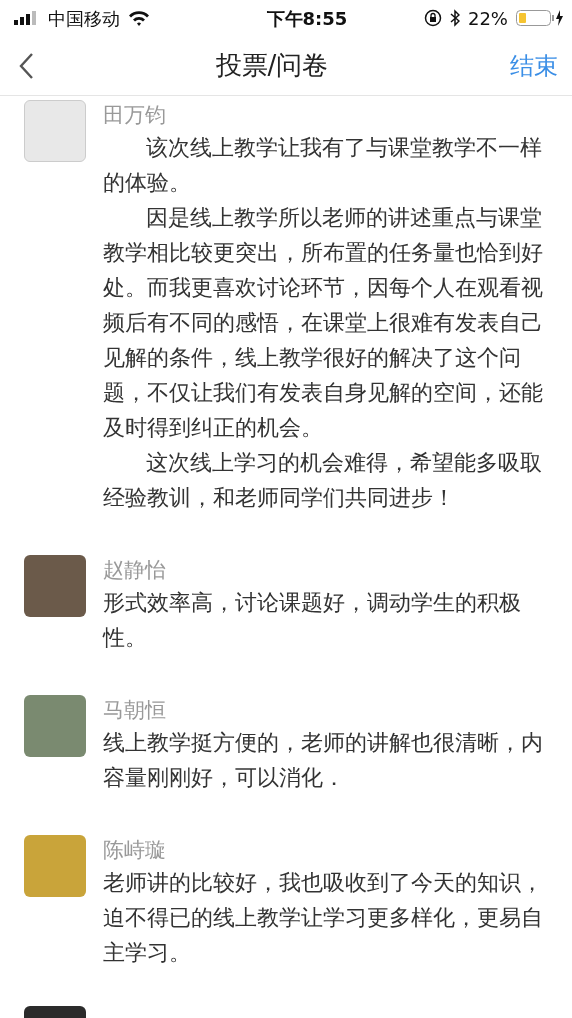 Image resolution: width=572 pixels, height=1018 pixels. I want to click on comment-text: 老师讲的比较好，我也吸收到了今天的知识，迫不得已的线上教学让学习更多样化，更易自主学习。, so click(323, 918).